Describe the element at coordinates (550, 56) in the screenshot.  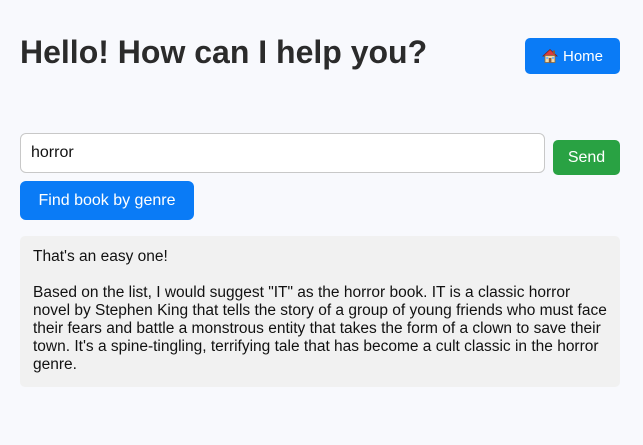
I see `house-icon` at that location.